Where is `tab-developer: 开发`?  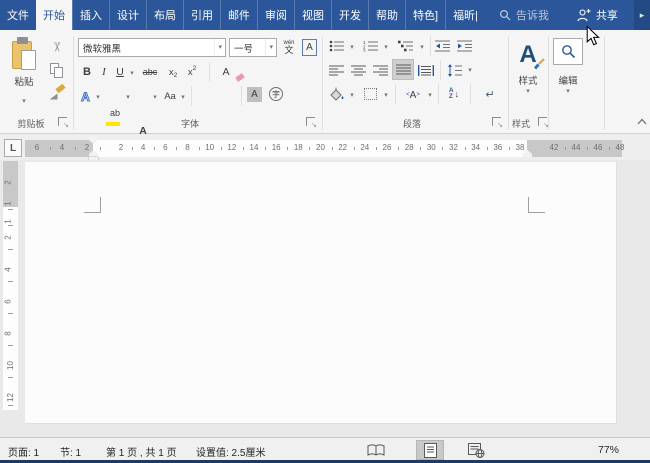
tab-developer: 开发 is located at coordinates (349, 15).